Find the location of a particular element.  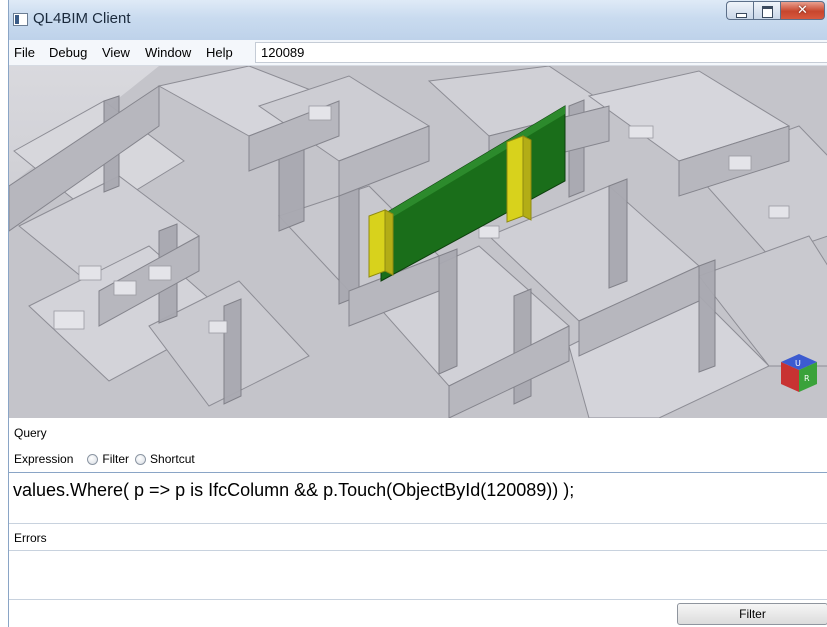

object-id-input is located at coordinates (541, 52).